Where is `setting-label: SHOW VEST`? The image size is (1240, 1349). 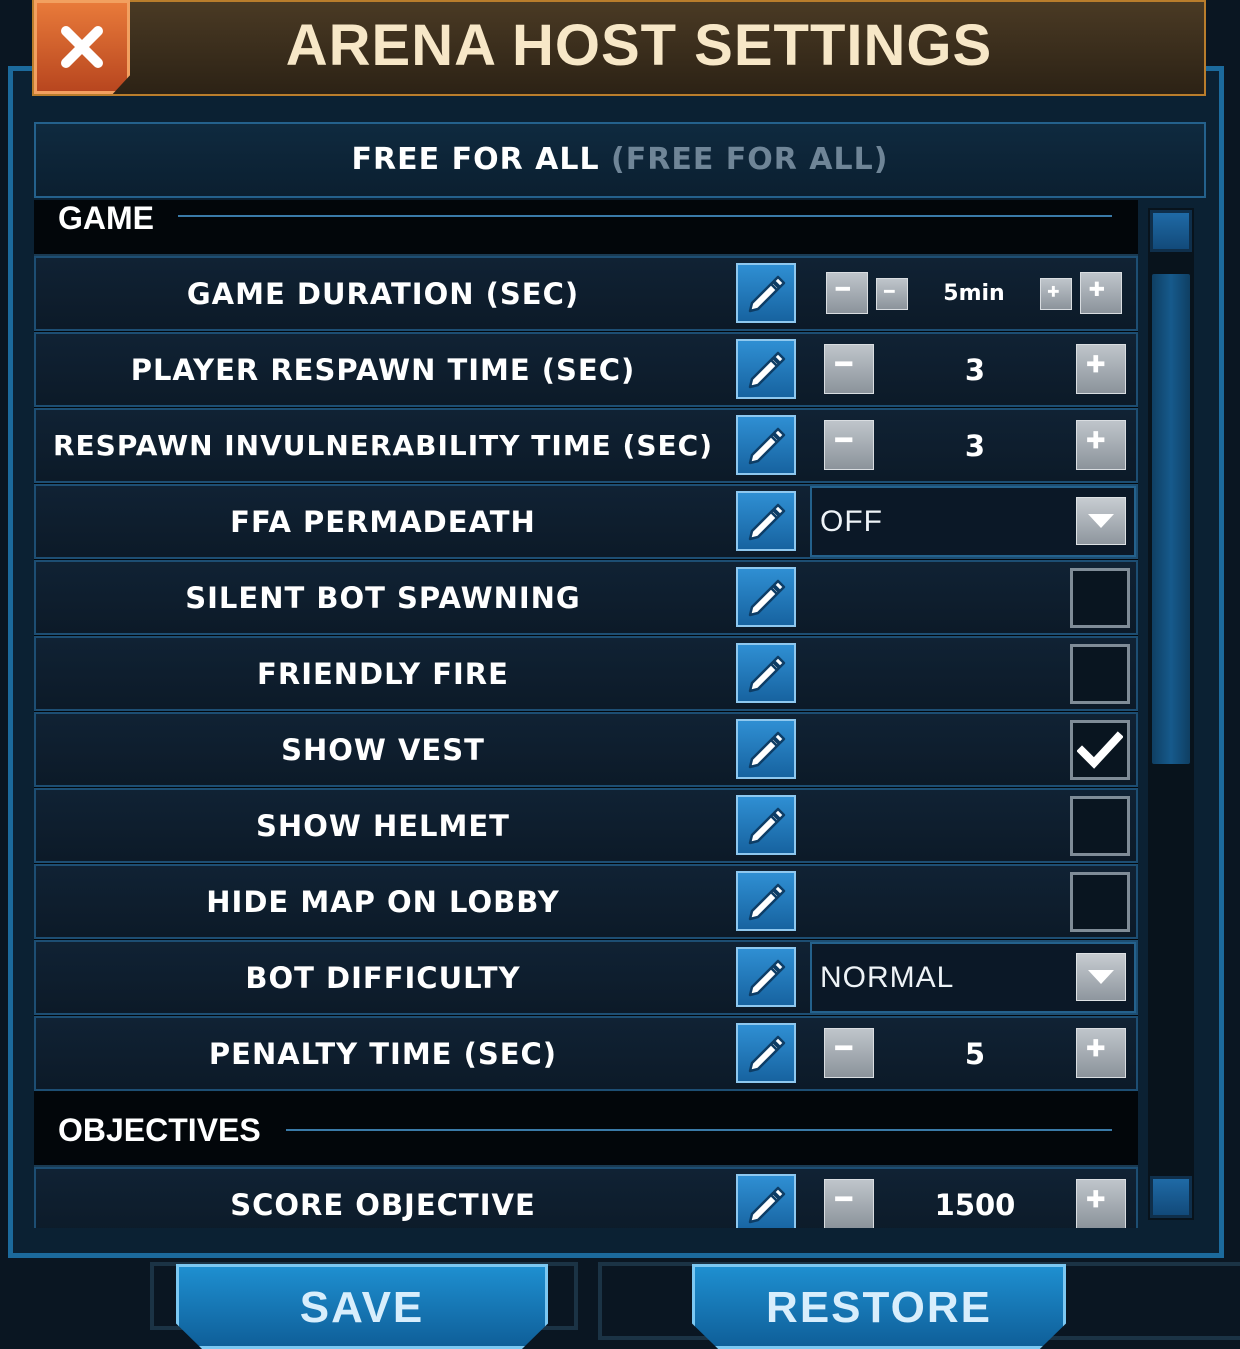
setting-label: SHOW VEST is located at coordinates (383, 749).